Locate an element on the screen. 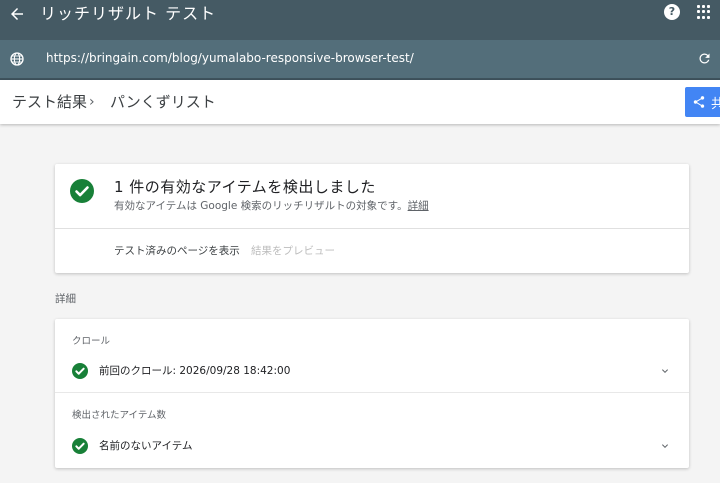 The height and width of the screenshot is (483, 720). details-link: 詳細 is located at coordinates (418, 206).